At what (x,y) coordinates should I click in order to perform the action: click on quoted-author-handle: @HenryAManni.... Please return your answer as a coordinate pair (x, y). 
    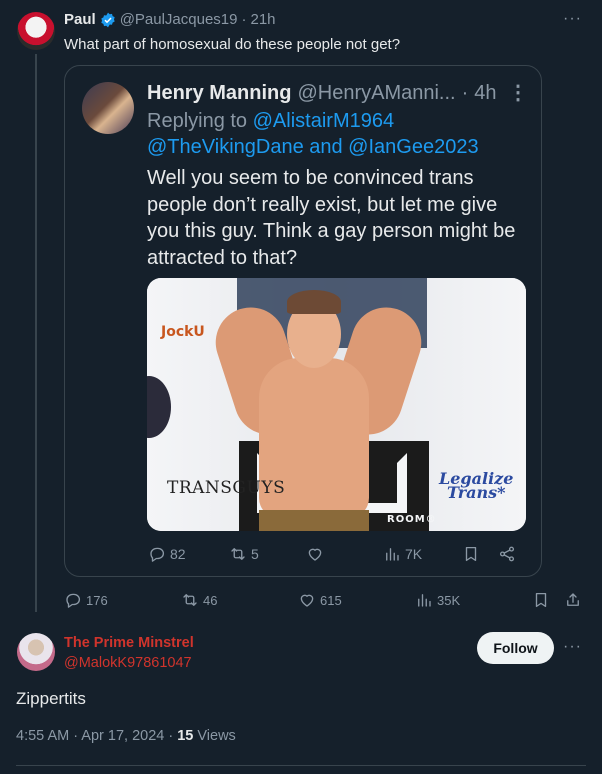
    Looking at the image, I should click on (376, 93).